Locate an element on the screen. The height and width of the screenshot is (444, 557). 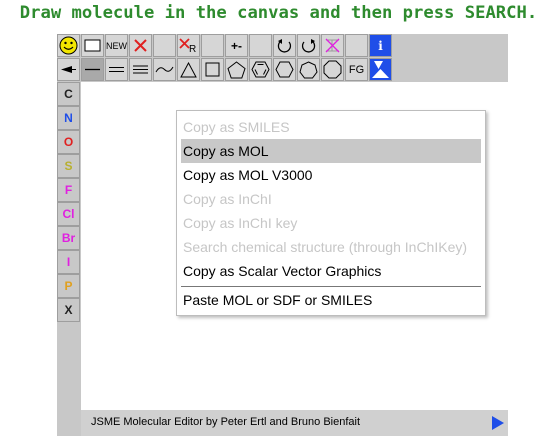
wedge-bond-icon is located at coordinates (68, 69).